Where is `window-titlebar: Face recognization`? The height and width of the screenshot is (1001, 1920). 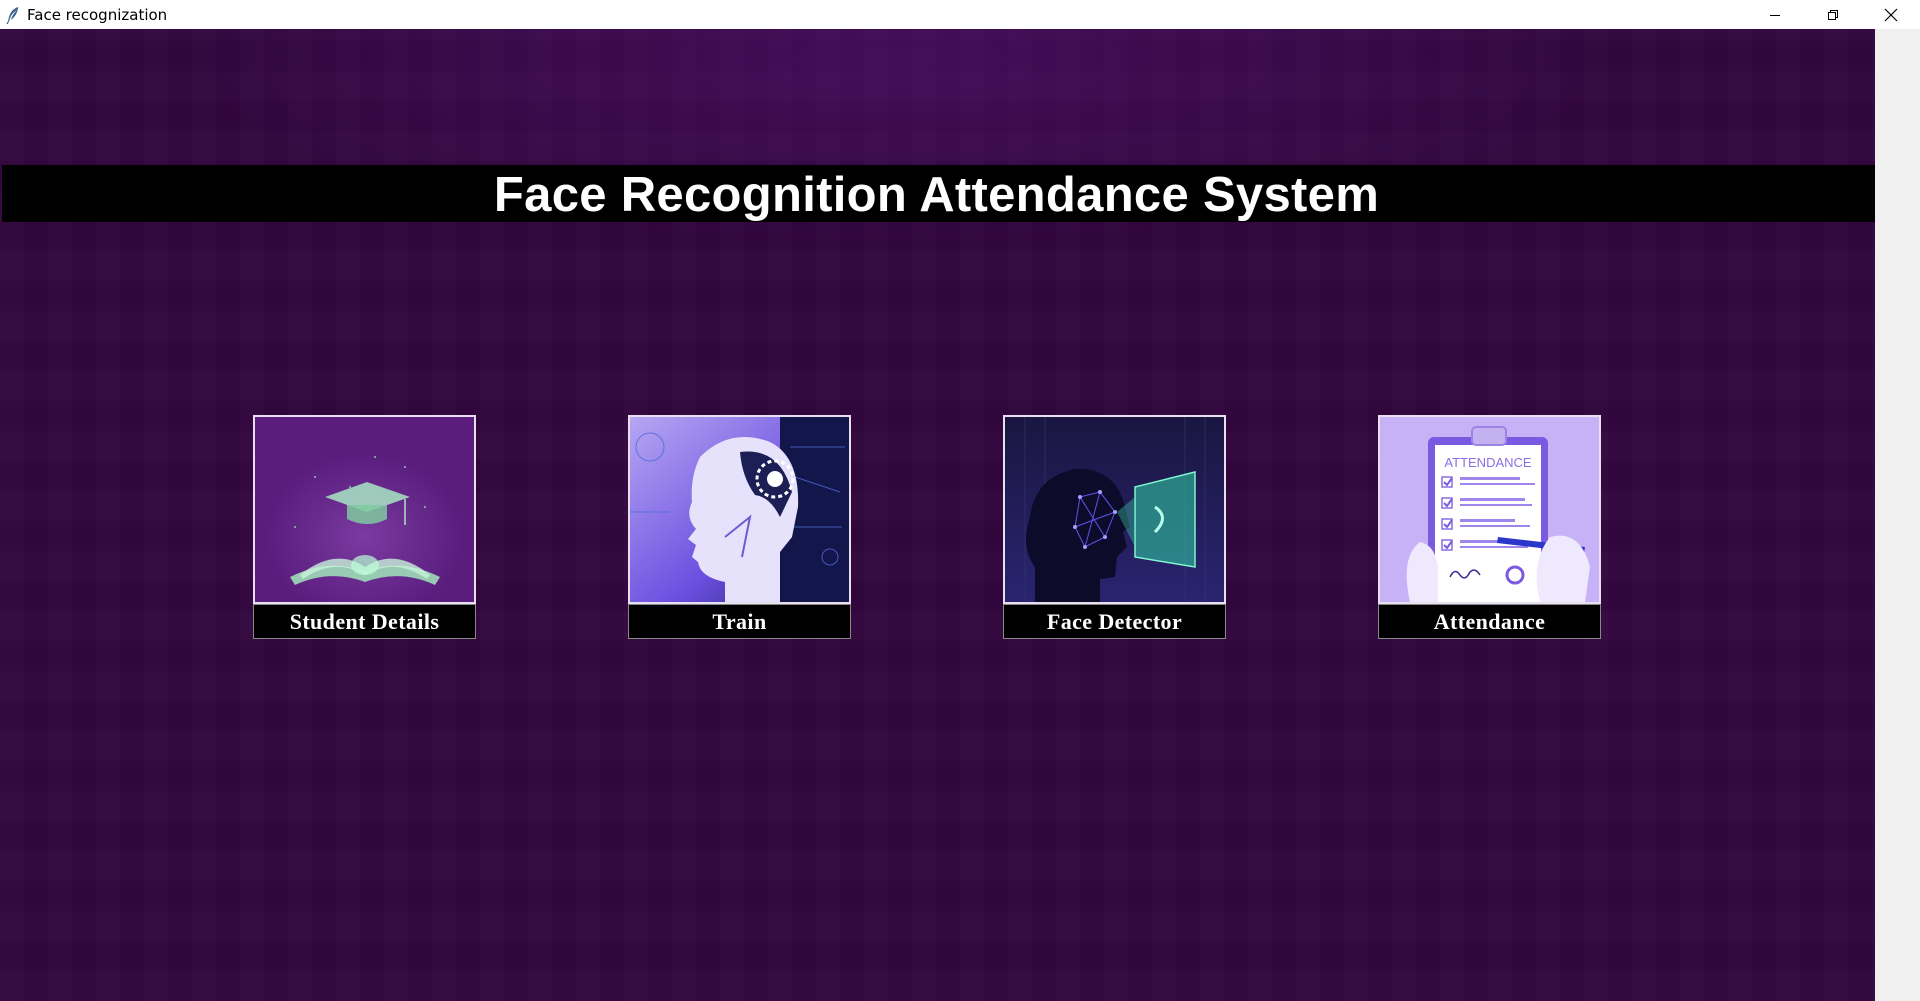
window-titlebar: Face recognization is located at coordinates (960, 14).